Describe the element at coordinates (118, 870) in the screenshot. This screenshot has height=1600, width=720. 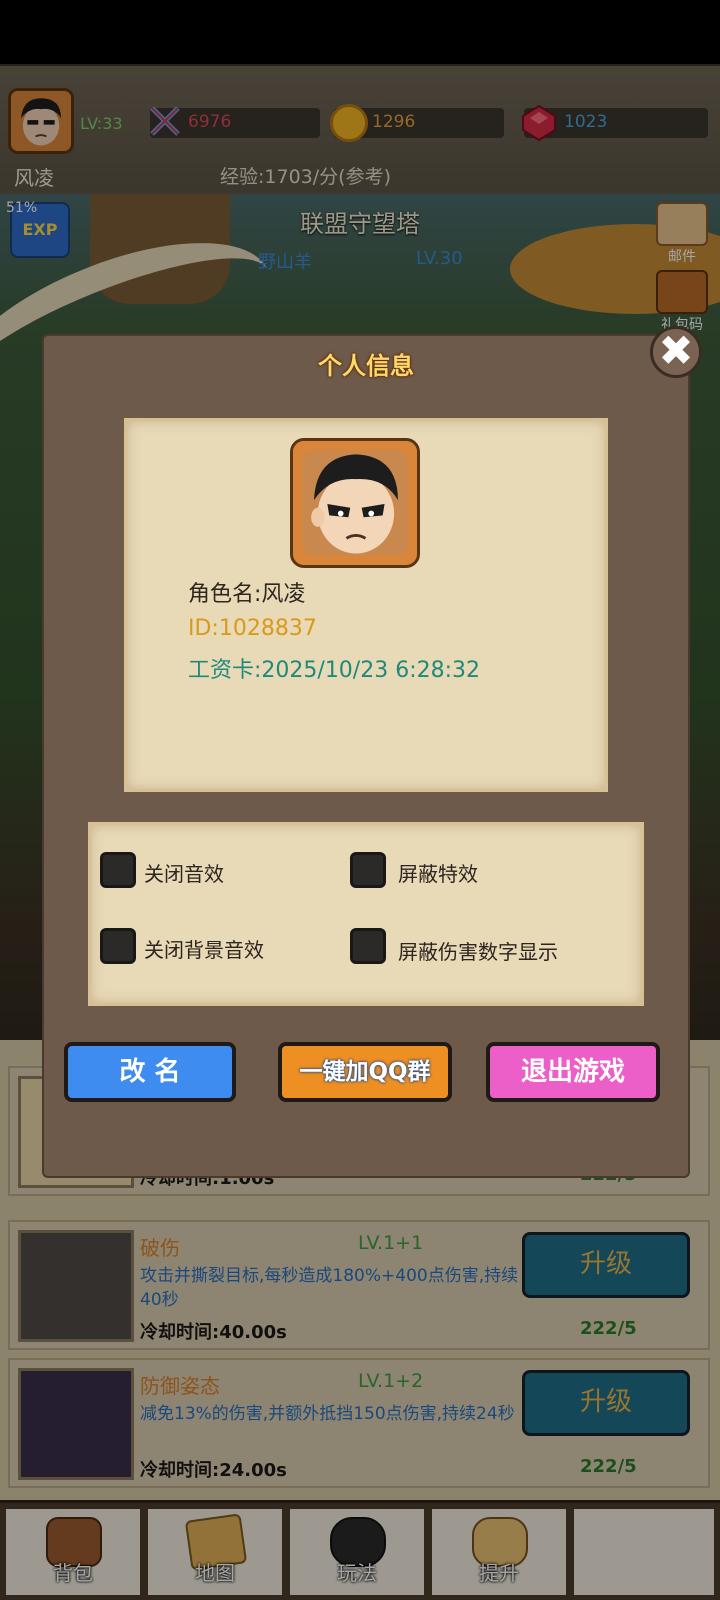
I see `mute-sfx-checkbox` at that location.